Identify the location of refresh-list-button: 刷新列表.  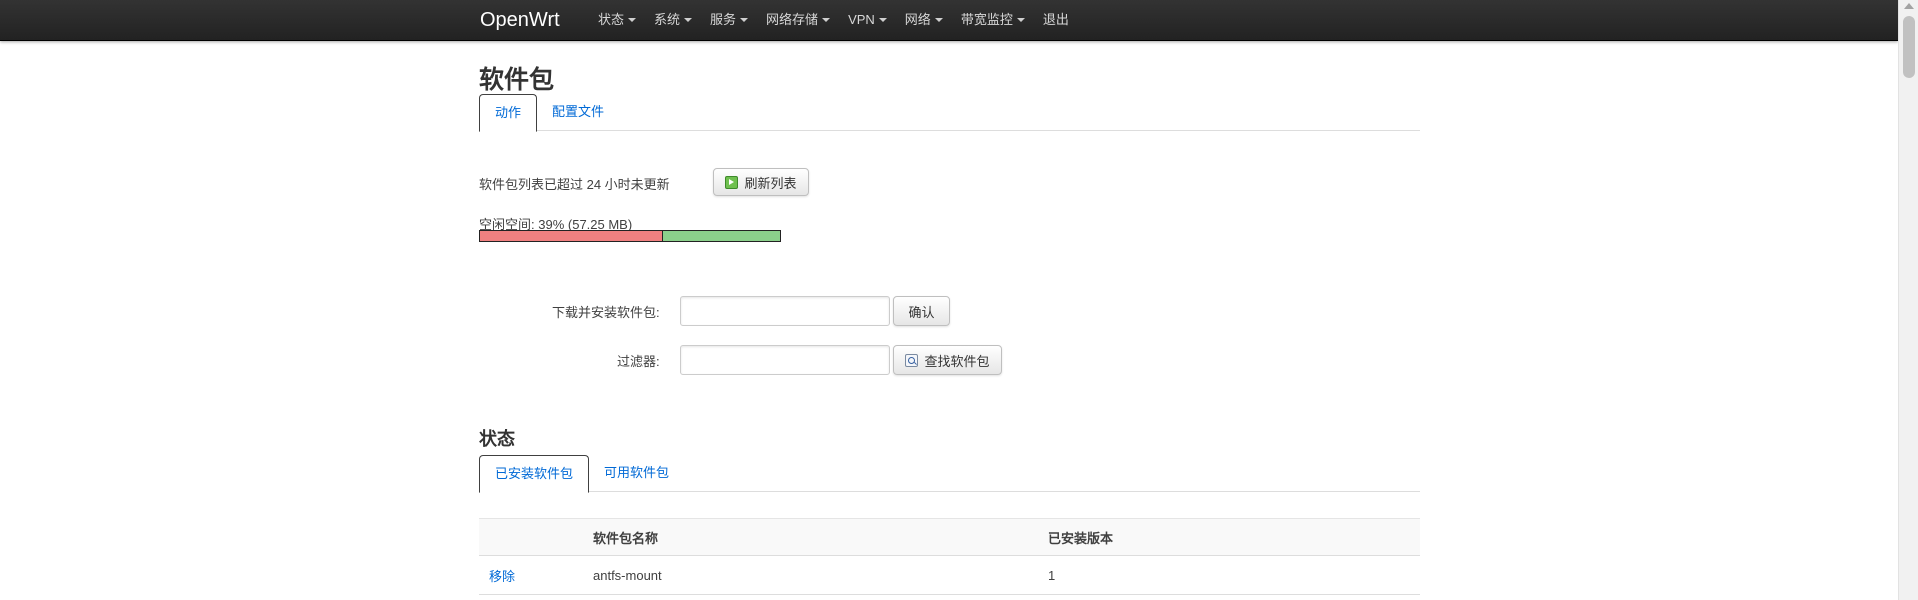
(761, 182).